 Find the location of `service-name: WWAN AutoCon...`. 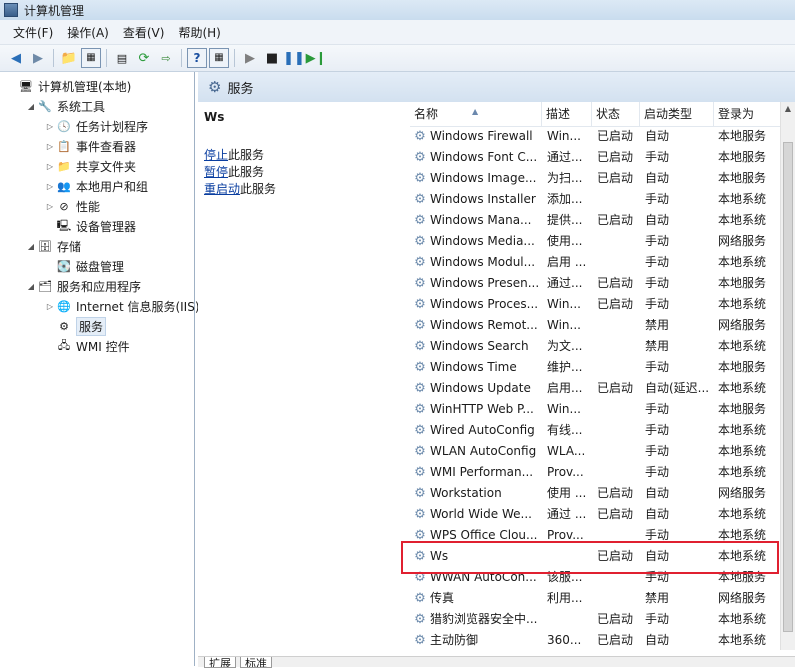

service-name: WWAN AutoCon... is located at coordinates (483, 577).